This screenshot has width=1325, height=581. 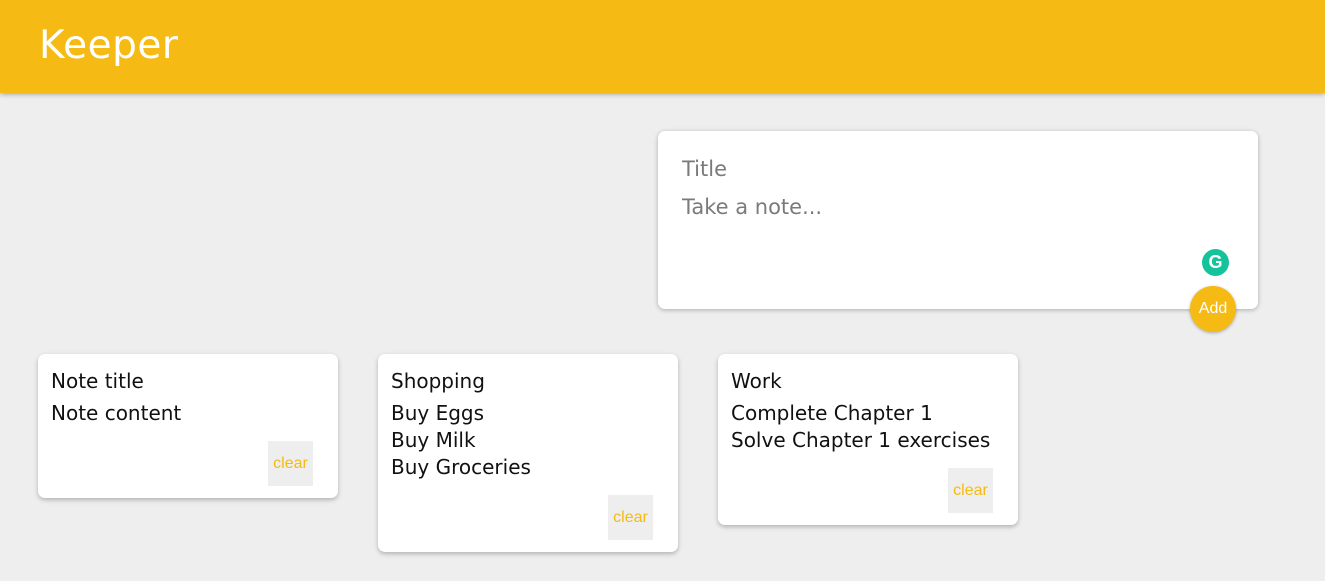 I want to click on note-line: Complete Chapter 1, so click(x=832, y=413).